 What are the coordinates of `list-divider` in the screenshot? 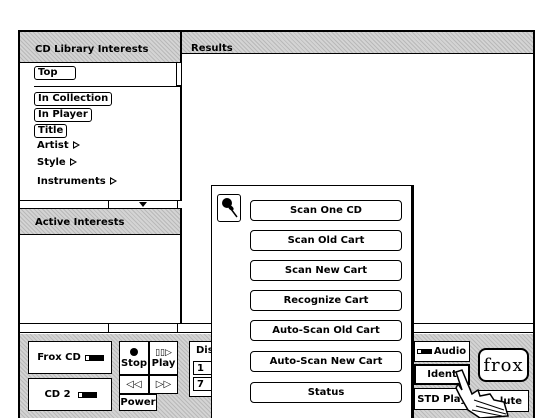 It's located at (107, 86).